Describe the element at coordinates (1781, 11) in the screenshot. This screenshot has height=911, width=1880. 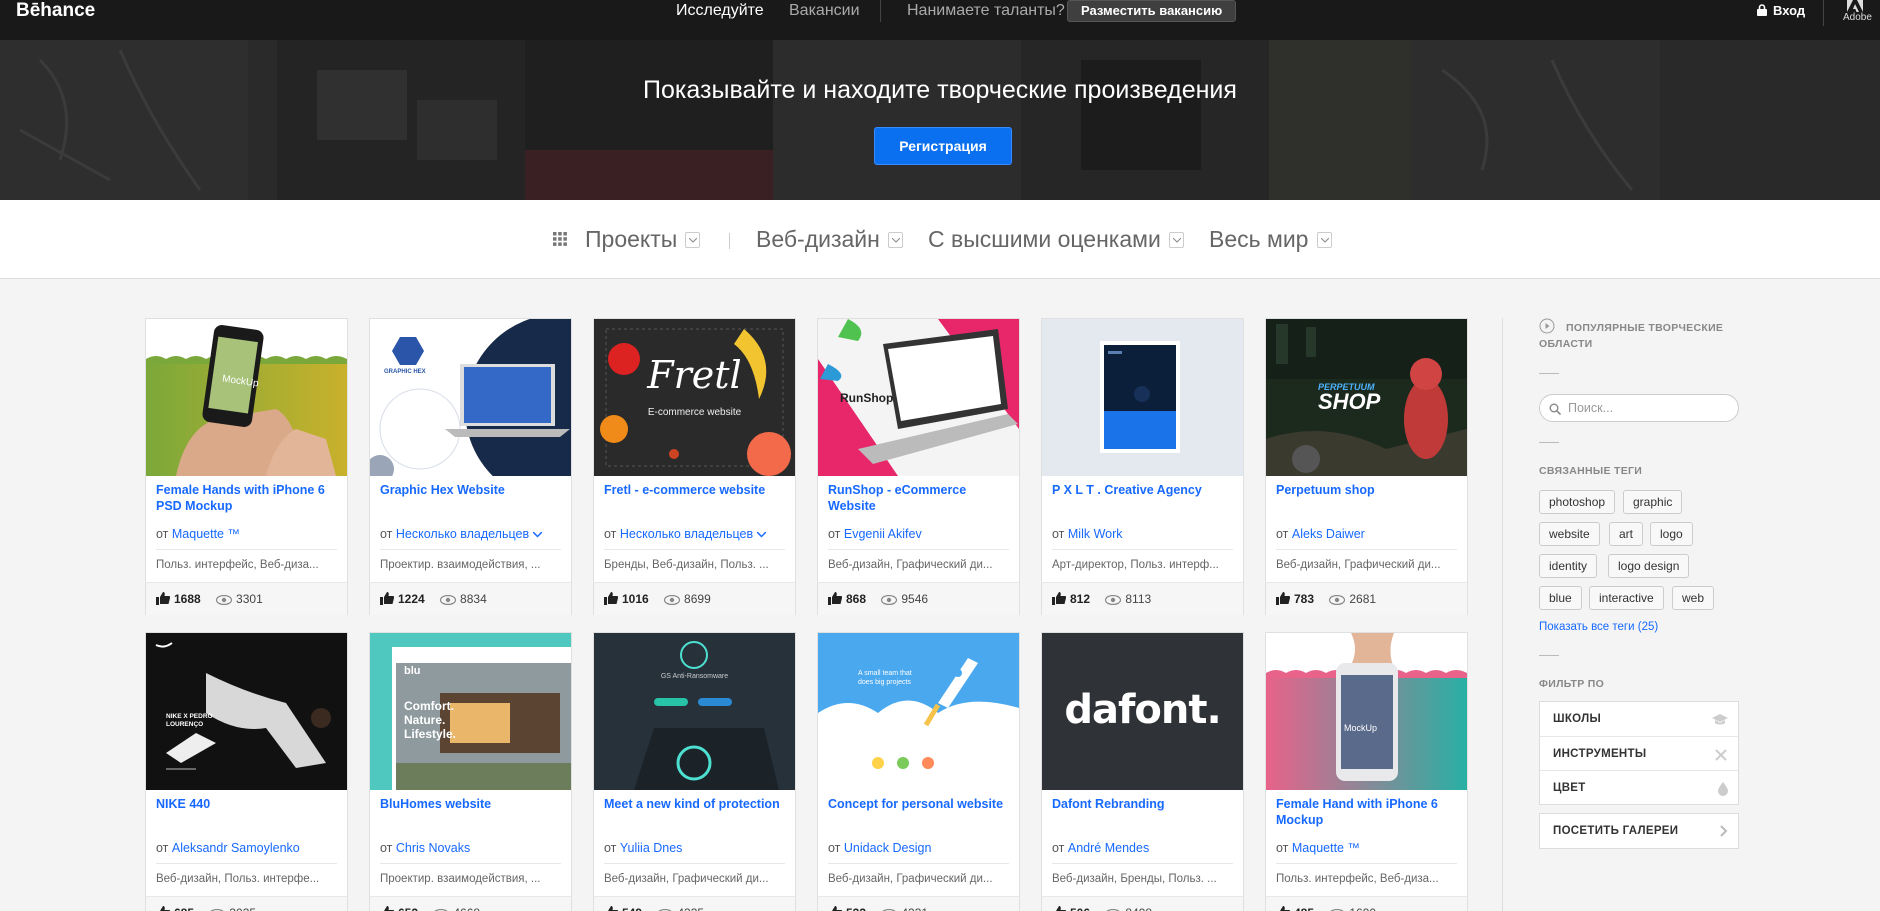
I see `login-link: Вход` at that location.